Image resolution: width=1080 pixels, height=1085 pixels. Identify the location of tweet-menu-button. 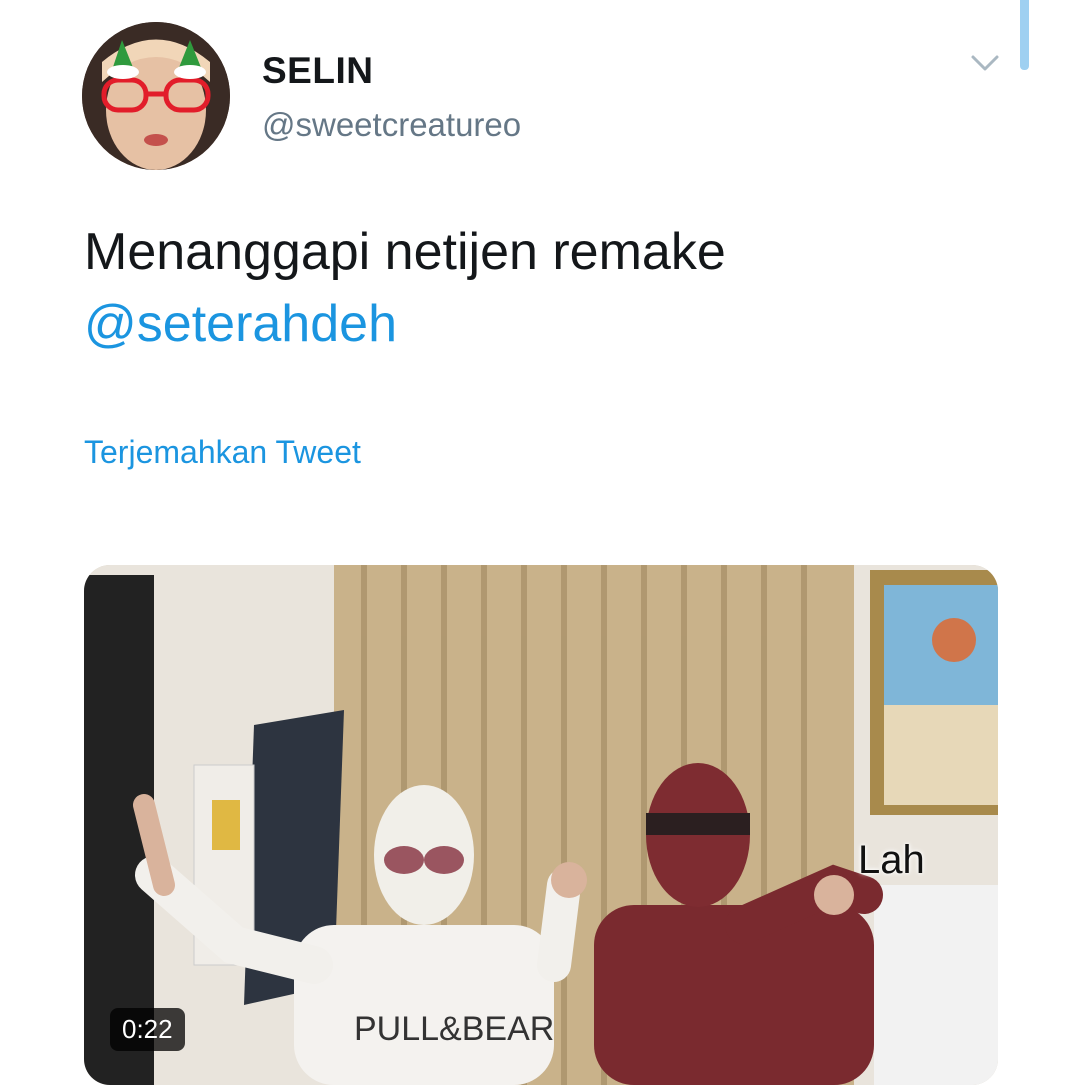
(985, 63).